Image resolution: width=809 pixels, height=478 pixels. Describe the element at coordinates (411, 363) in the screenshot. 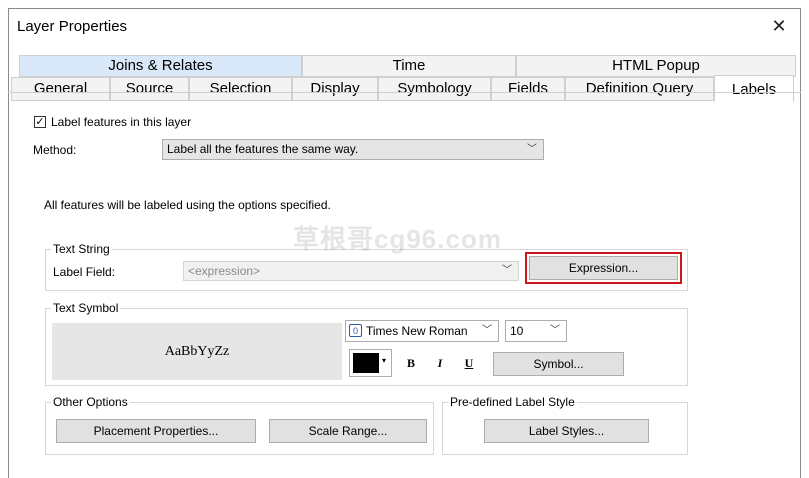

I see `bold-button: B` at that location.